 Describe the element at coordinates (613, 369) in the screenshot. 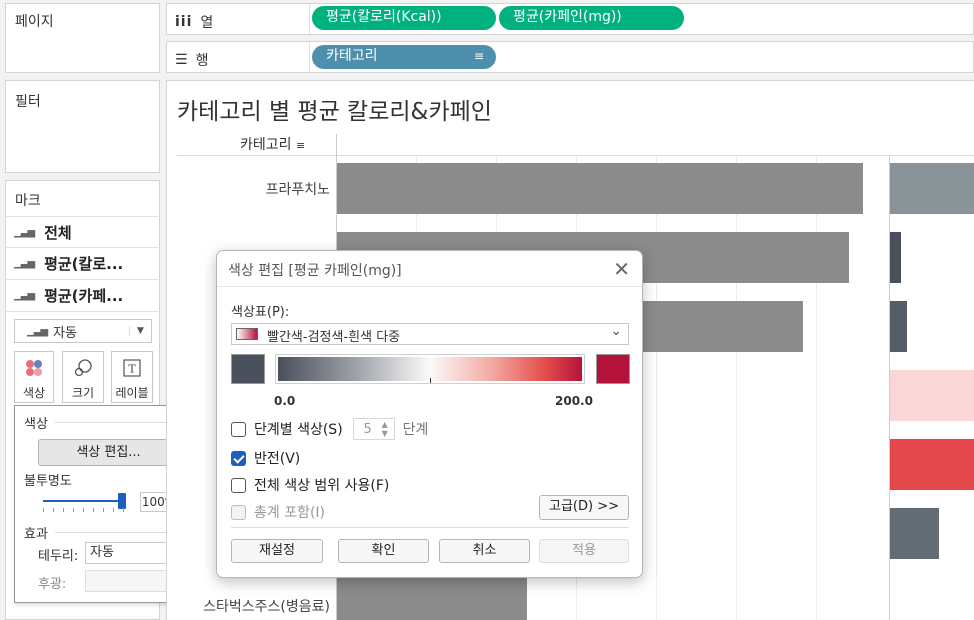

I see `end-color-swatch` at that location.